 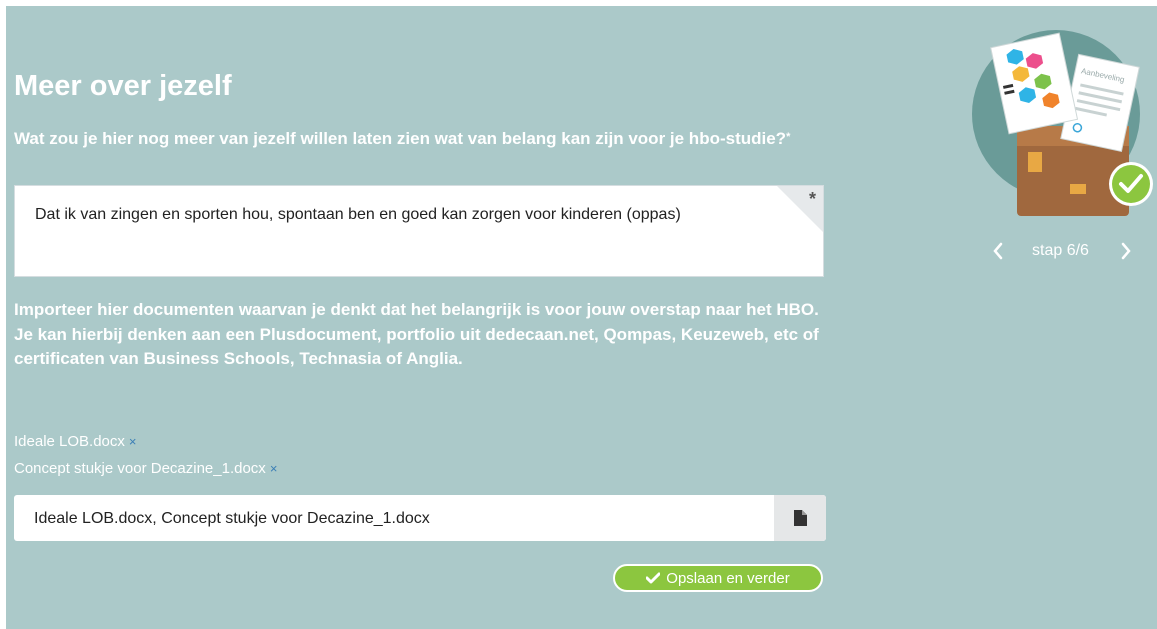 What do you see at coordinates (653, 578) in the screenshot?
I see `check-icon` at bounding box center [653, 578].